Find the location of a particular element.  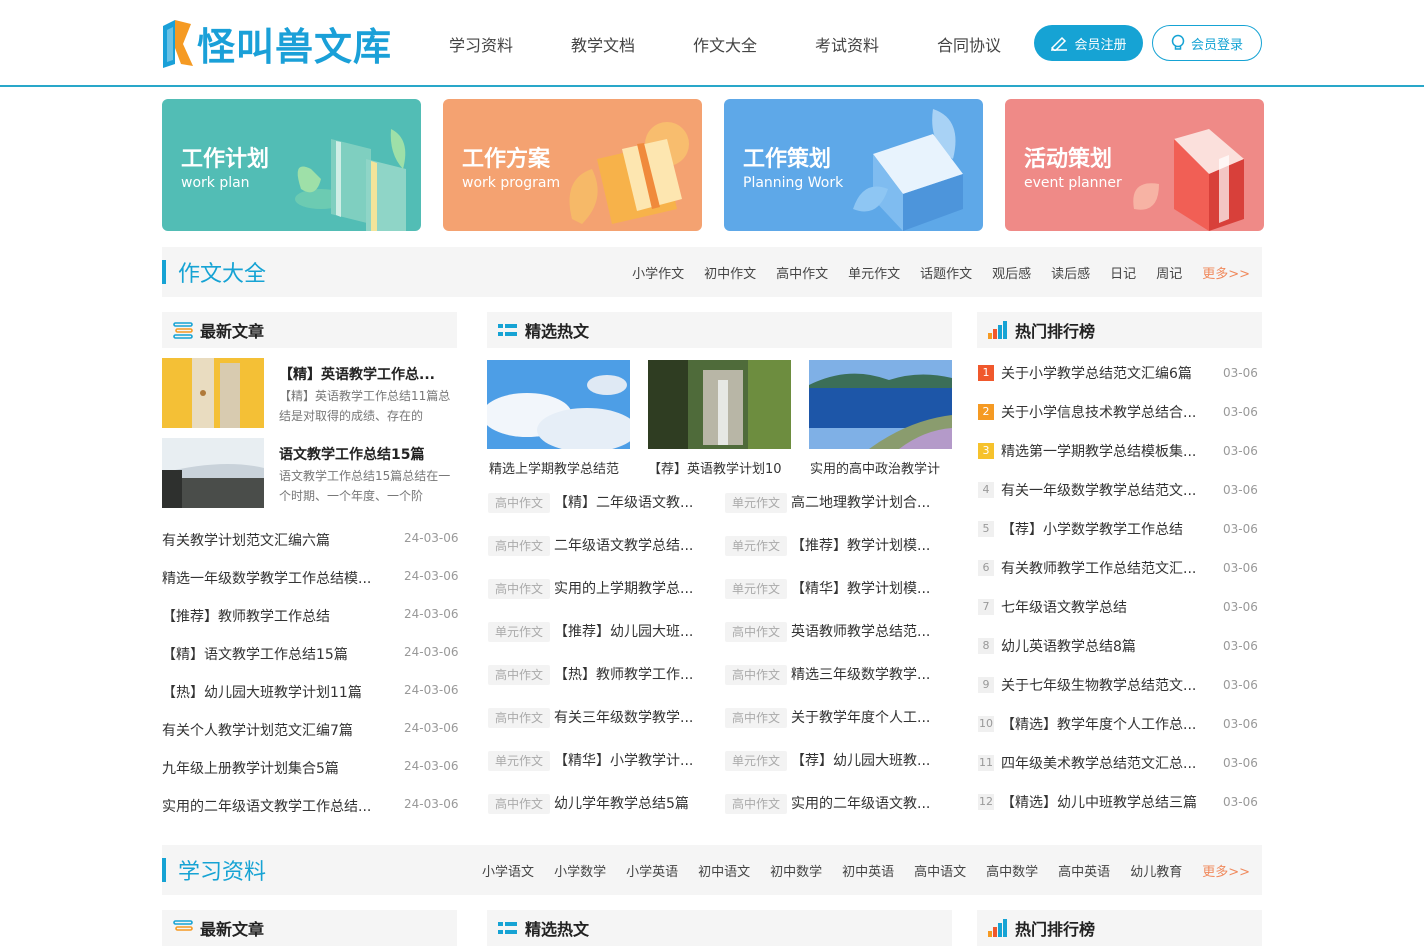

section-link: 幼儿教育 is located at coordinates (1156, 870).